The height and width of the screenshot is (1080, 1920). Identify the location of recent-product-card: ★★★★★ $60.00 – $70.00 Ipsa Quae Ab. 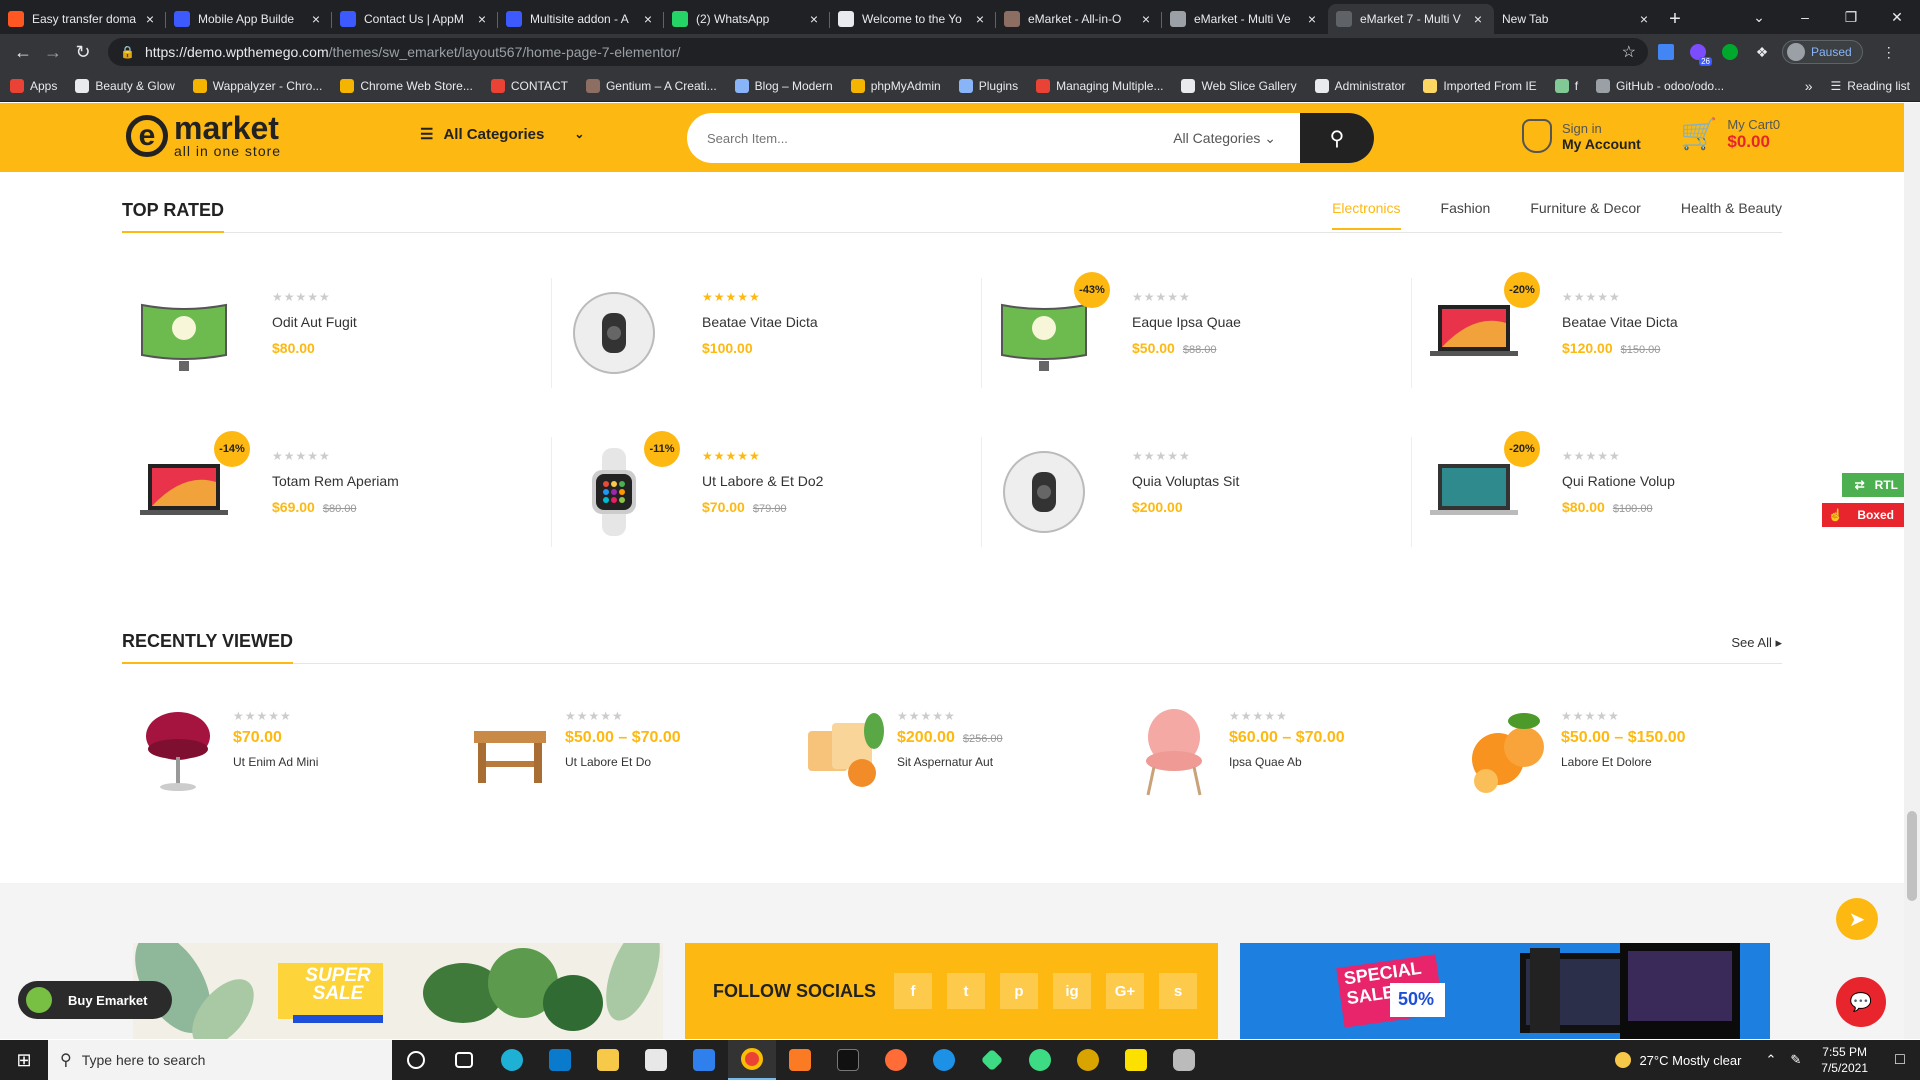
(1289, 751).